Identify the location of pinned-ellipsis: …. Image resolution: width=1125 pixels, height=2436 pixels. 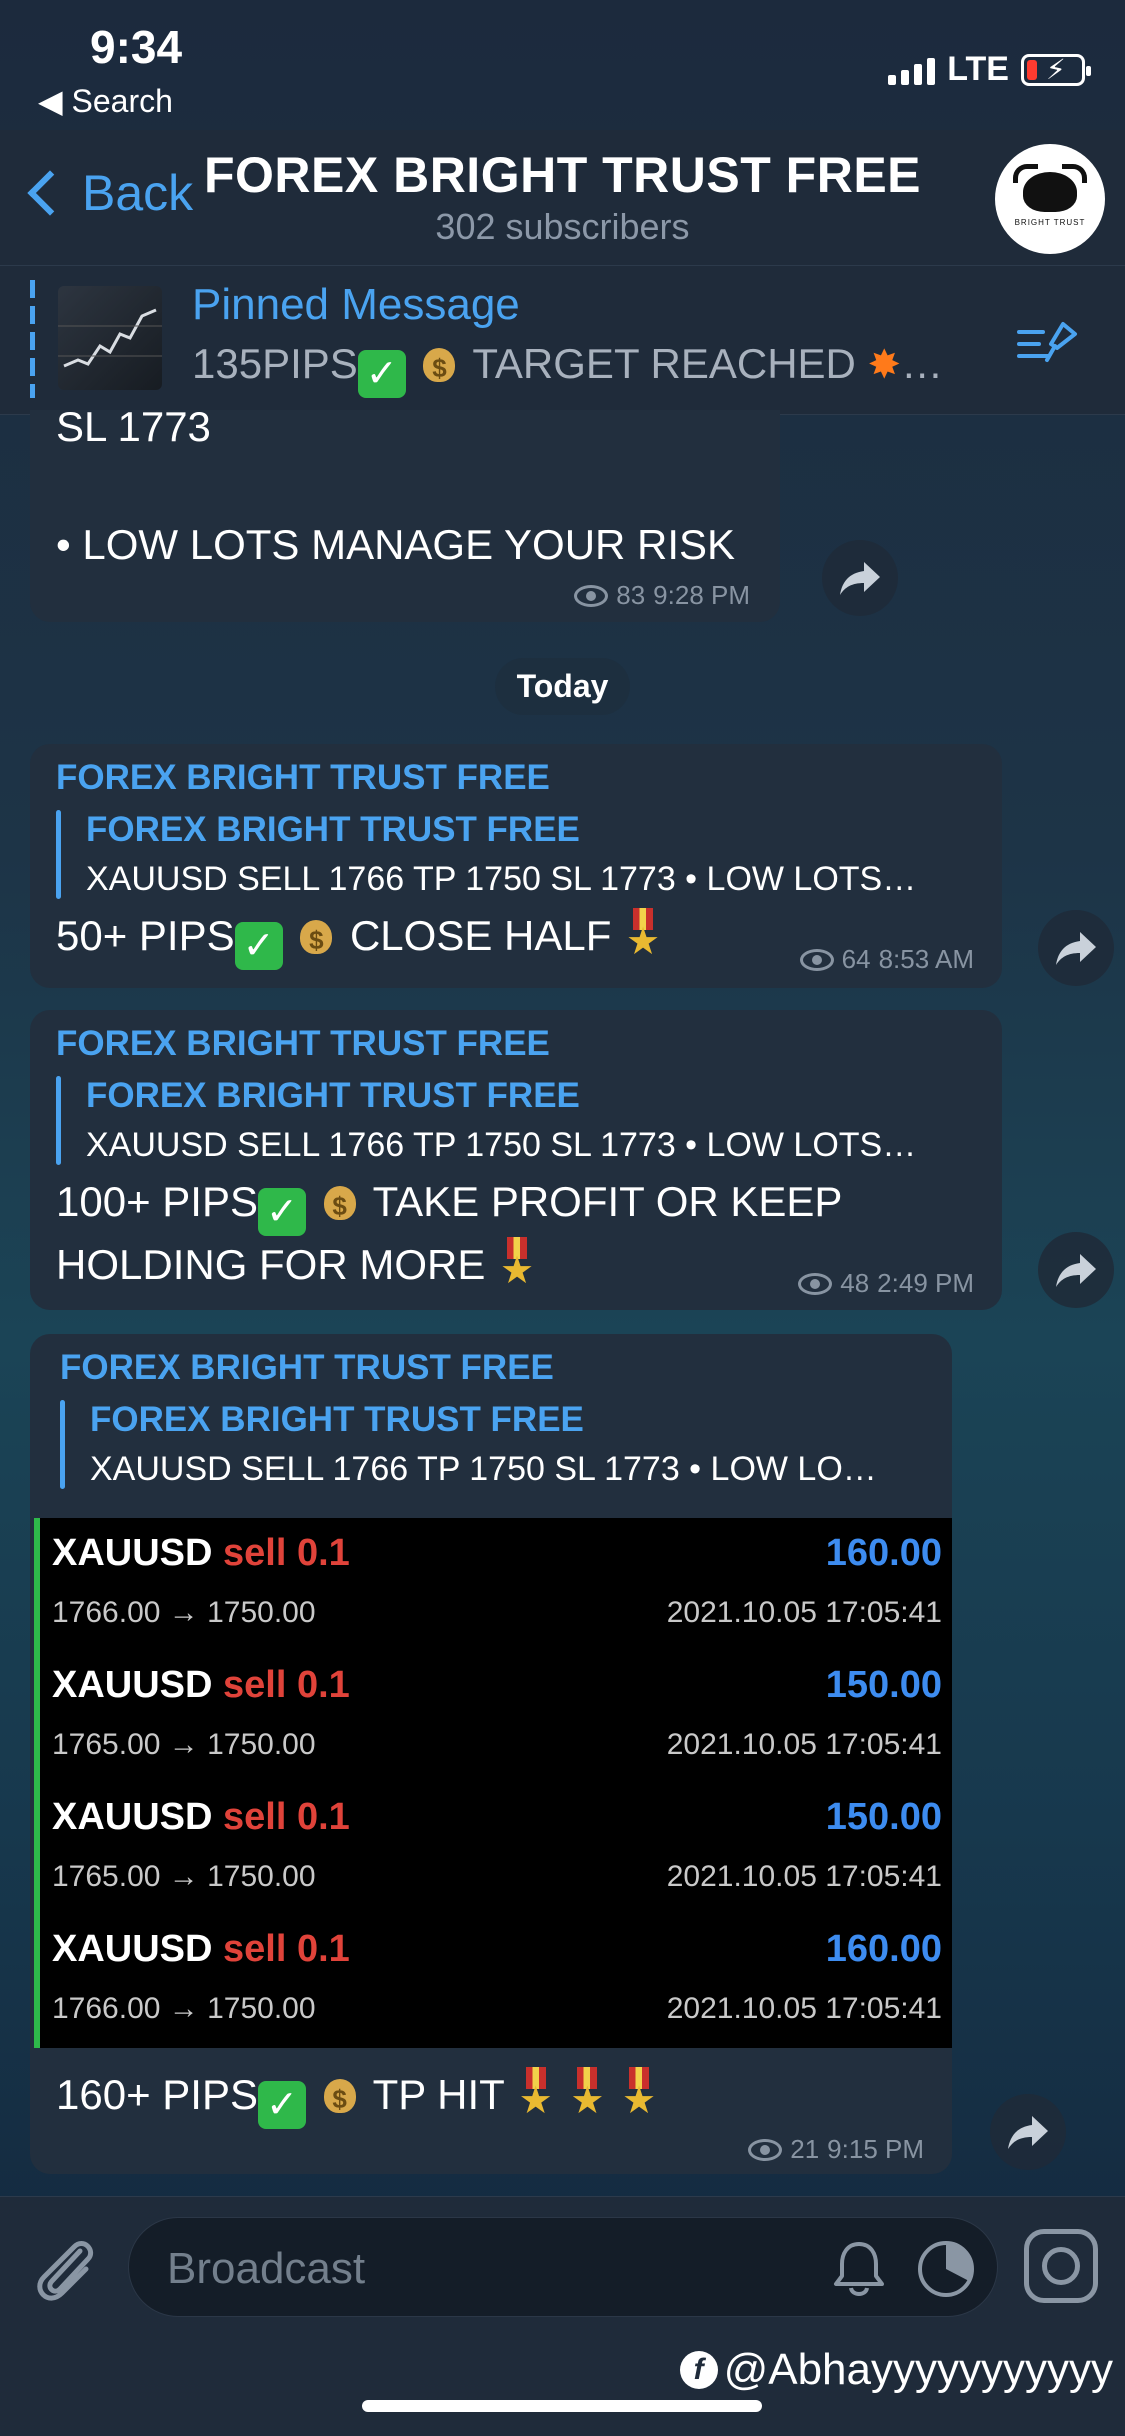
(922, 363).